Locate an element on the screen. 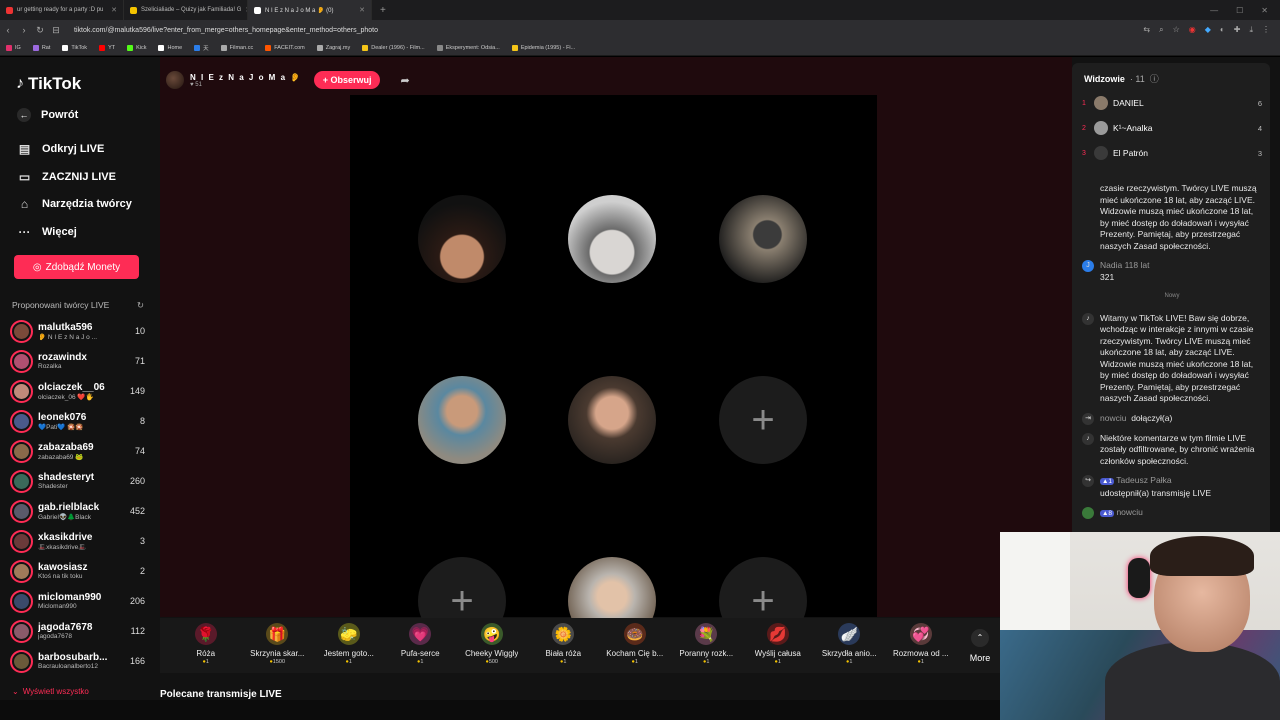  user-avatar is located at coordinates (1088, 513).